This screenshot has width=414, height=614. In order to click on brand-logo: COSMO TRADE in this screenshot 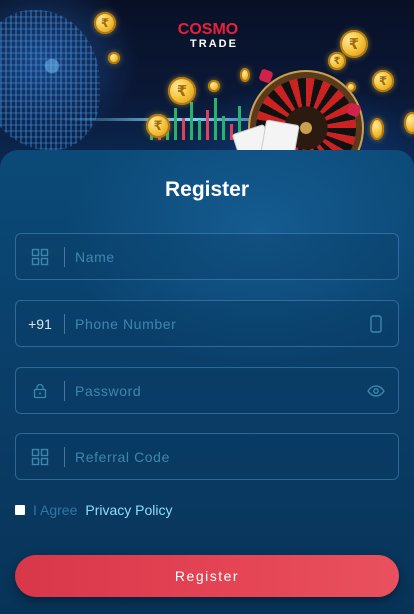, I will do `click(208, 36)`.